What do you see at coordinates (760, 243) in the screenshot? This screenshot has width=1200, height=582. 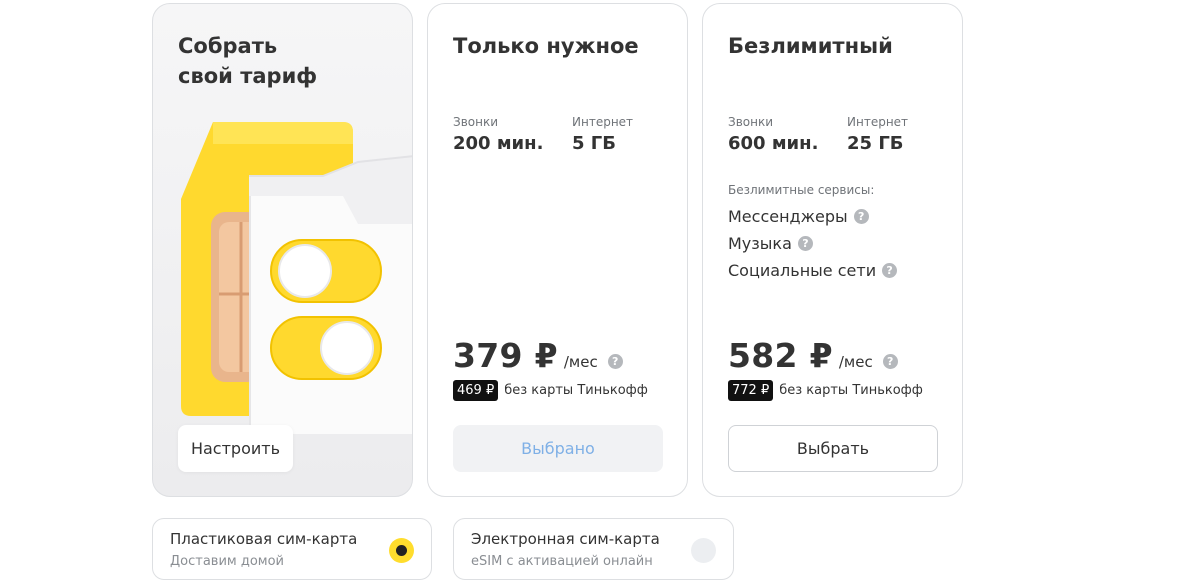 I see `service-label: Музыка` at bounding box center [760, 243].